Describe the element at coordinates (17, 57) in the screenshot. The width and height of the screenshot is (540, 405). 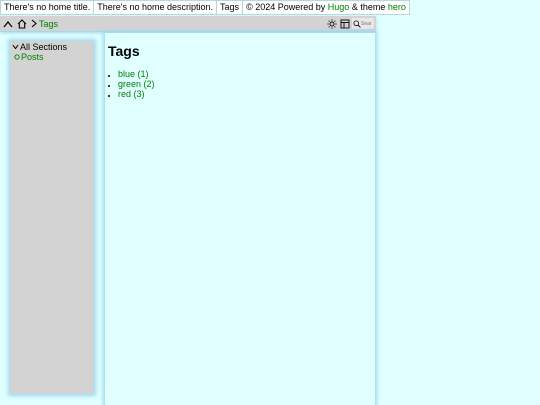
I see `circle-icon` at that location.